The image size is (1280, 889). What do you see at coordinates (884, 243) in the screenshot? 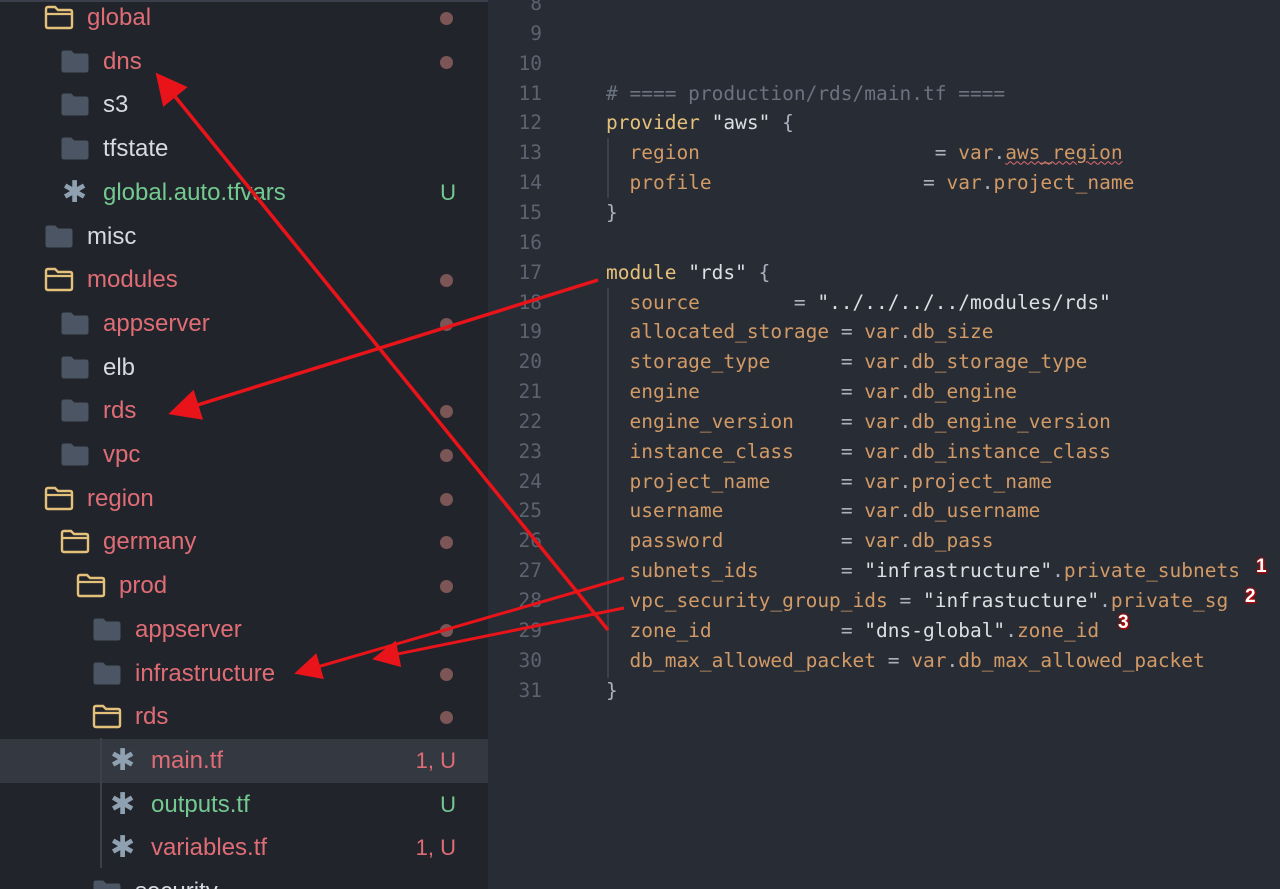
I see `code-line: 16` at bounding box center [884, 243].